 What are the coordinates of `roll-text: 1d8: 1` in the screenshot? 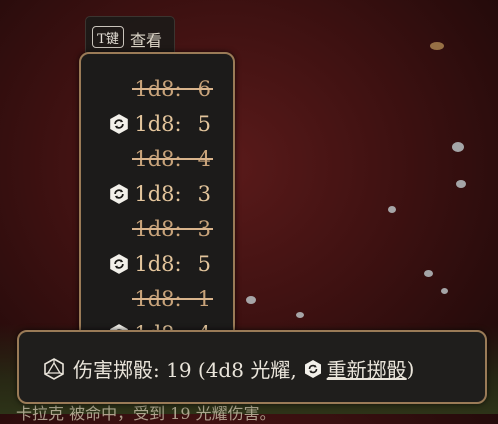 It's located at (172, 299).